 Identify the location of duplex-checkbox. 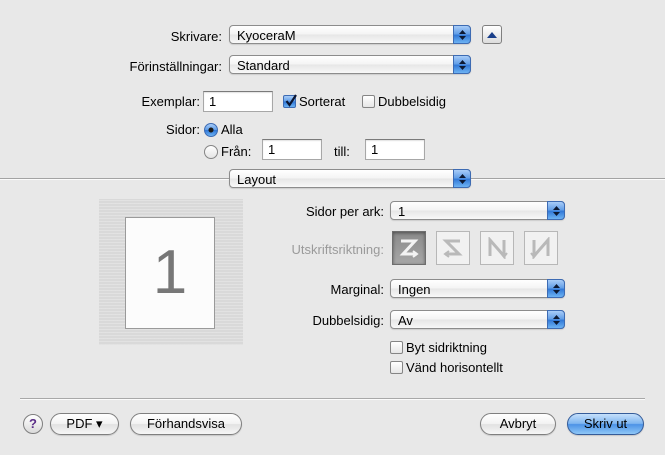
(368, 101).